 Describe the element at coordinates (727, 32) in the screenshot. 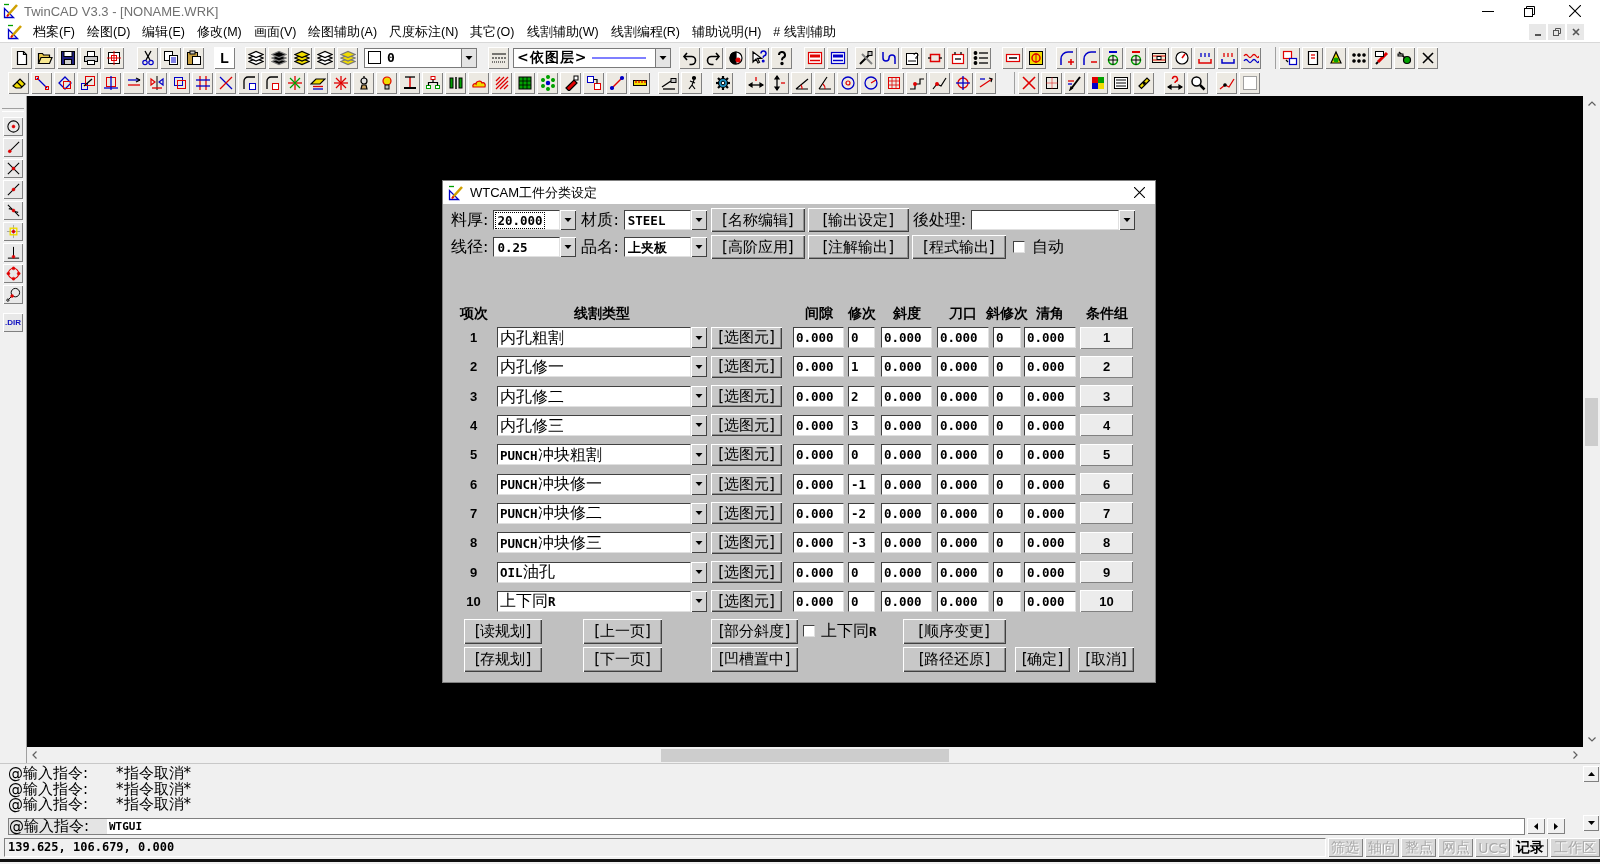

I see `menu-item: 辅助说明(H)` at that location.